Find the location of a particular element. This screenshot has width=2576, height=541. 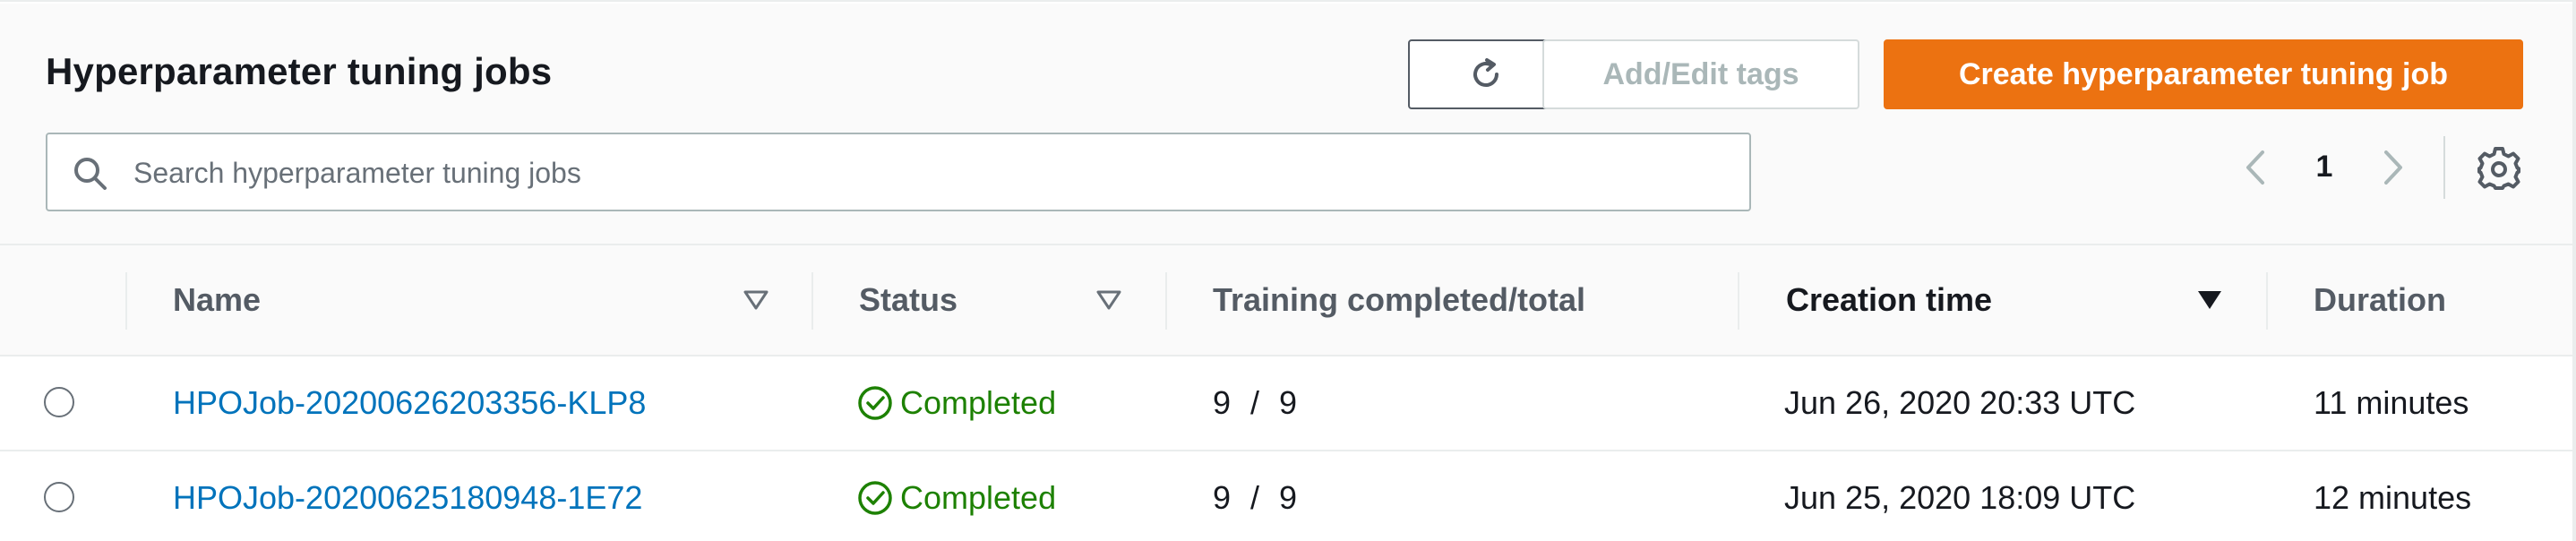

refresh-icon is located at coordinates (1485, 72).